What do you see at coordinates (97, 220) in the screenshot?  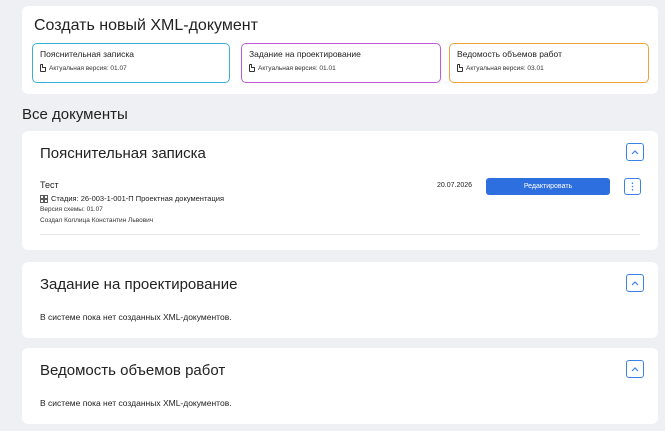 I see `document-author: Создал Коллица Константин Львович` at bounding box center [97, 220].